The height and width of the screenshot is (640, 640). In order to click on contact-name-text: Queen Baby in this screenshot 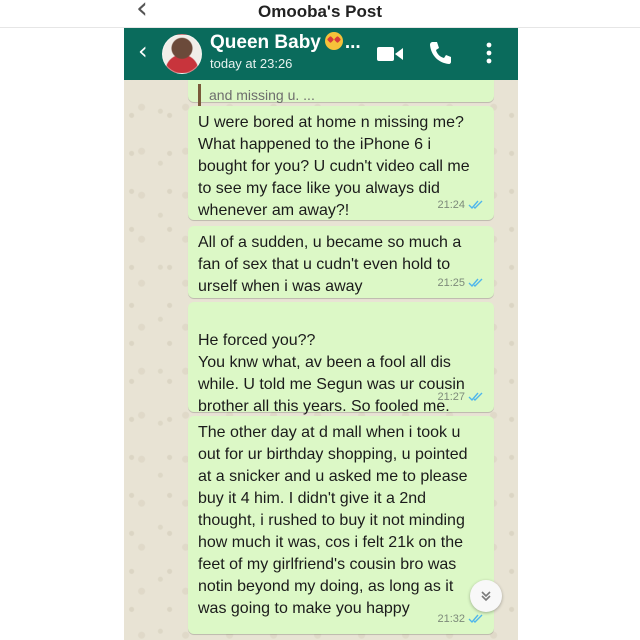, I will do `click(265, 42)`.